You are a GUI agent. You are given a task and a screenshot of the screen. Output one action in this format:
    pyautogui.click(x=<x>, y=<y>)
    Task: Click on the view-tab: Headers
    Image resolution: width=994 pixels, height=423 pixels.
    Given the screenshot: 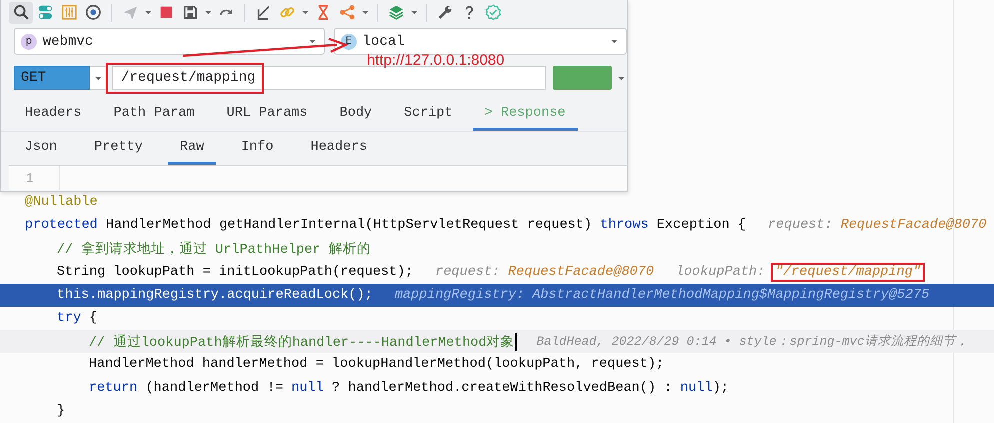 What is the action you would take?
    pyautogui.click(x=339, y=148)
    